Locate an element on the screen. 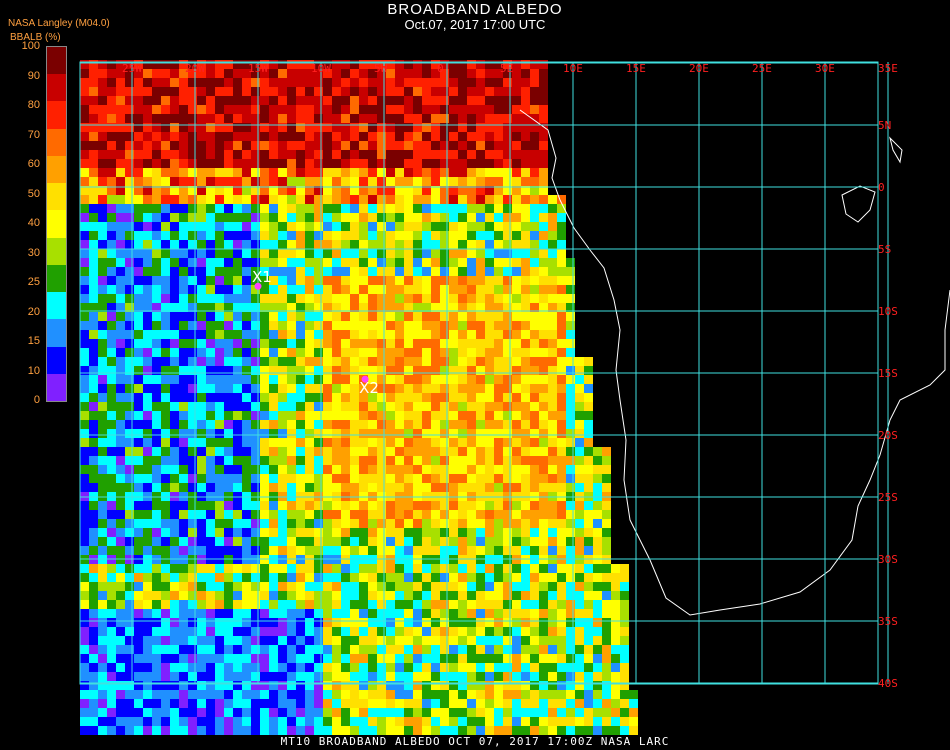 The image size is (950, 750). longitude-label: 10E is located at coordinates (573, 68).